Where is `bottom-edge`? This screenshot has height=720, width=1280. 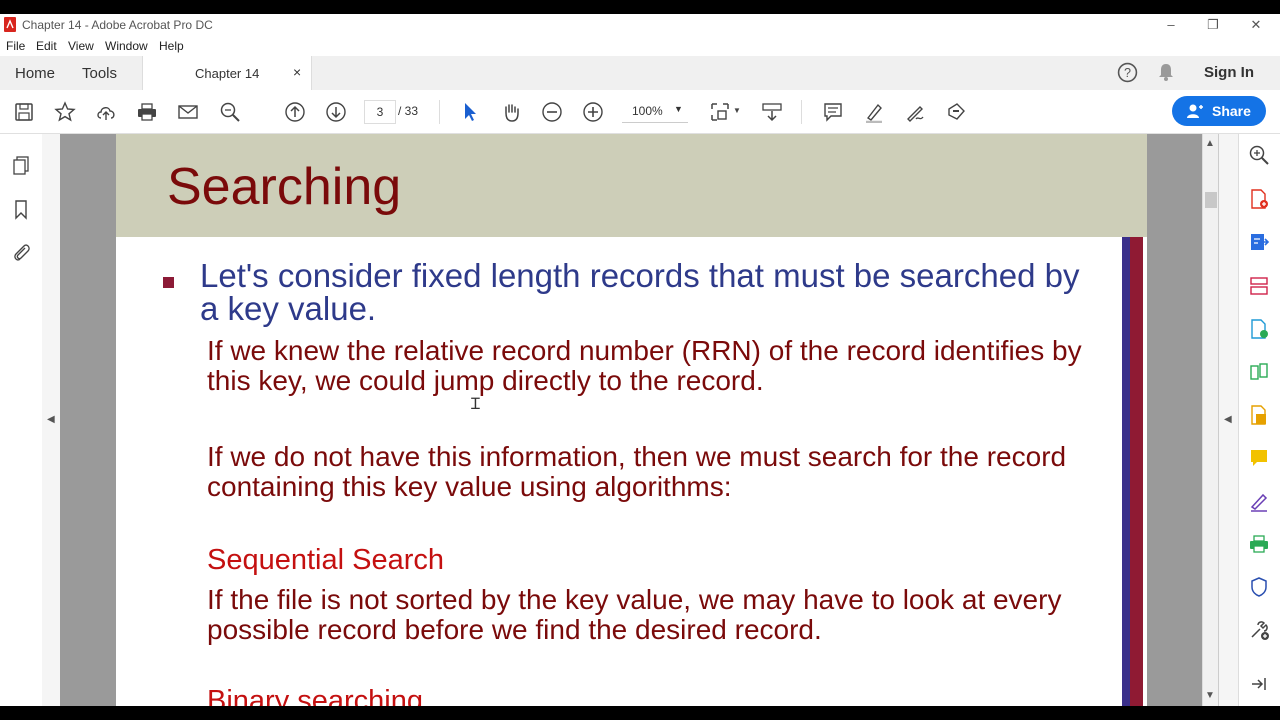
bottom-edge is located at coordinates (640, 713).